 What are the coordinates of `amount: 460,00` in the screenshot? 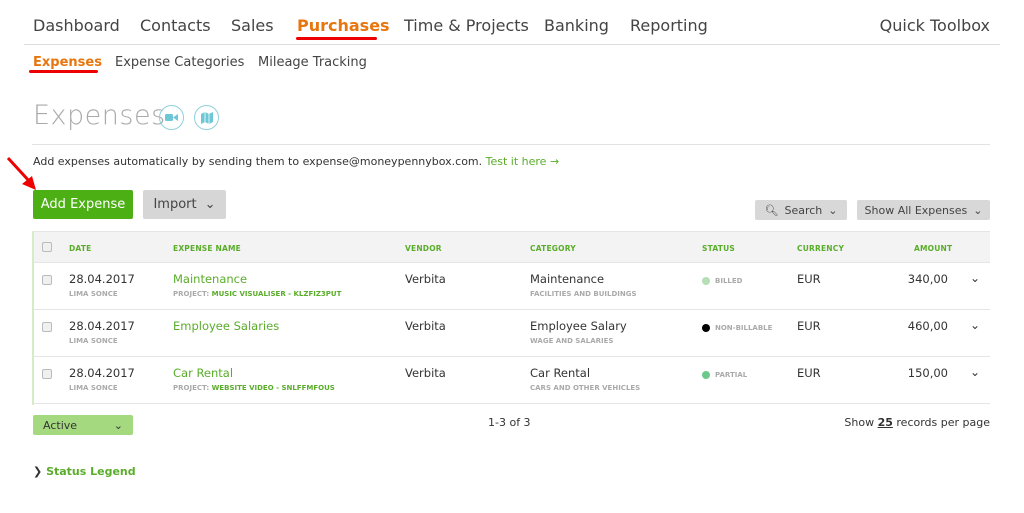 It's located at (927, 326).